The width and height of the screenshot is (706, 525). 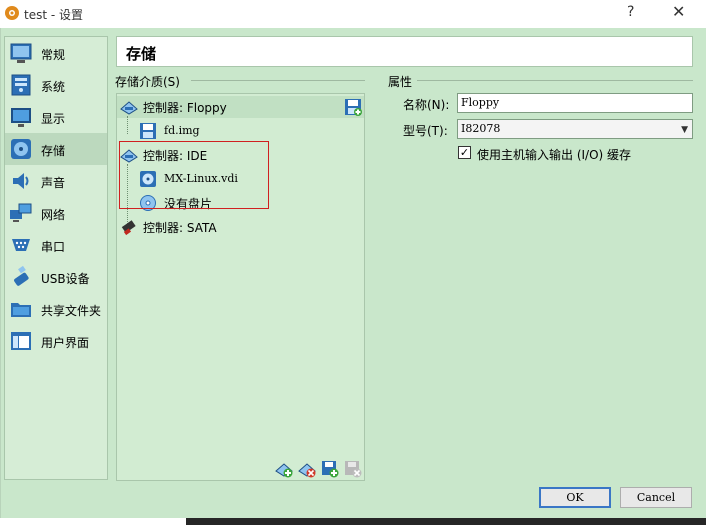 I want to click on host-cache-checkbox: ✓, so click(x=464, y=152).